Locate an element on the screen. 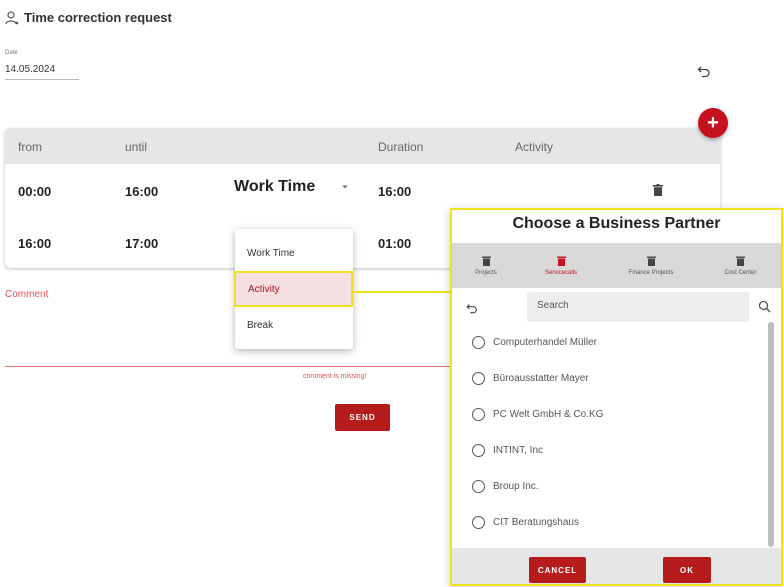  comment-label: Comment is located at coordinates (27, 294).